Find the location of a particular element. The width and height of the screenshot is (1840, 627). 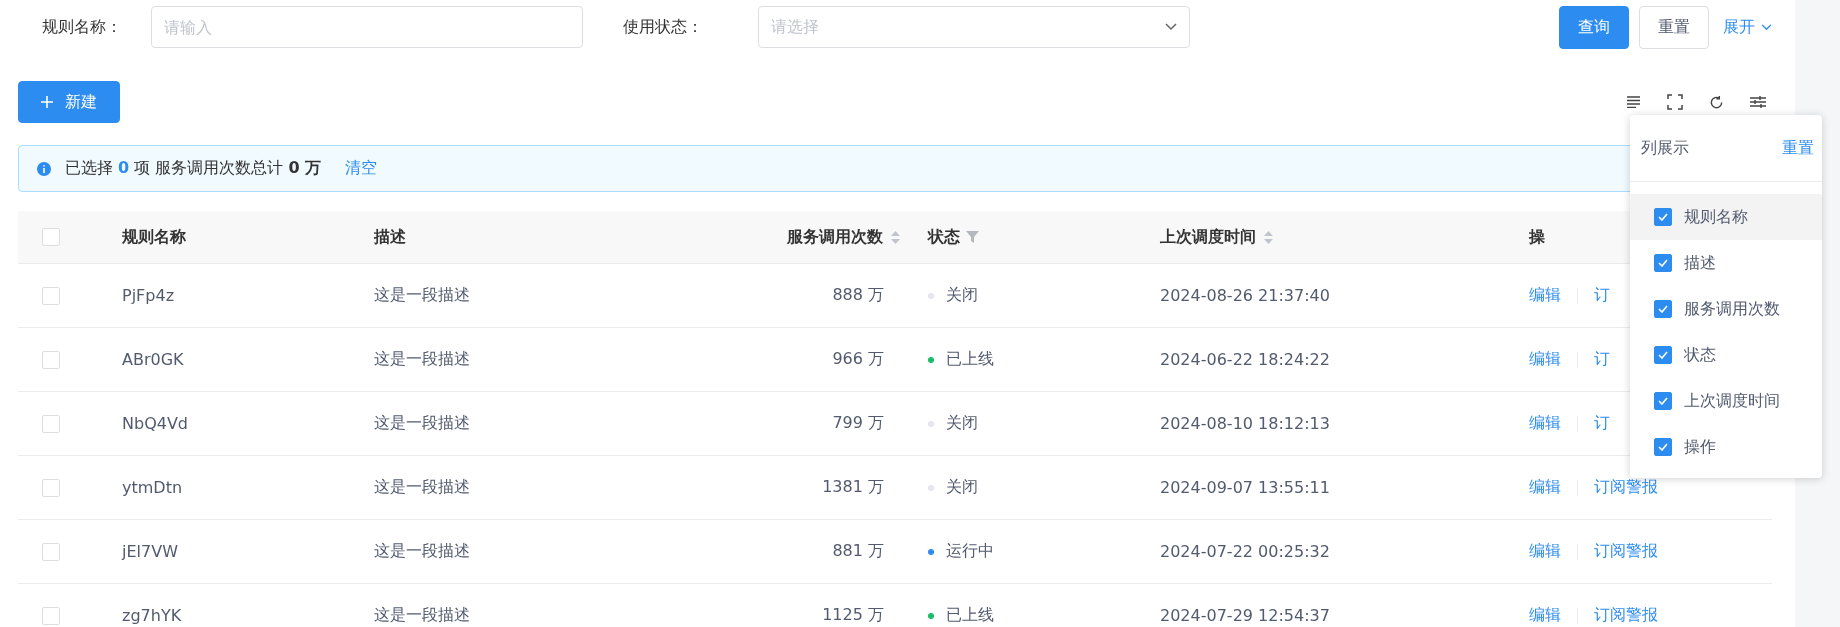

reset-link: 重置 is located at coordinates (1798, 148).